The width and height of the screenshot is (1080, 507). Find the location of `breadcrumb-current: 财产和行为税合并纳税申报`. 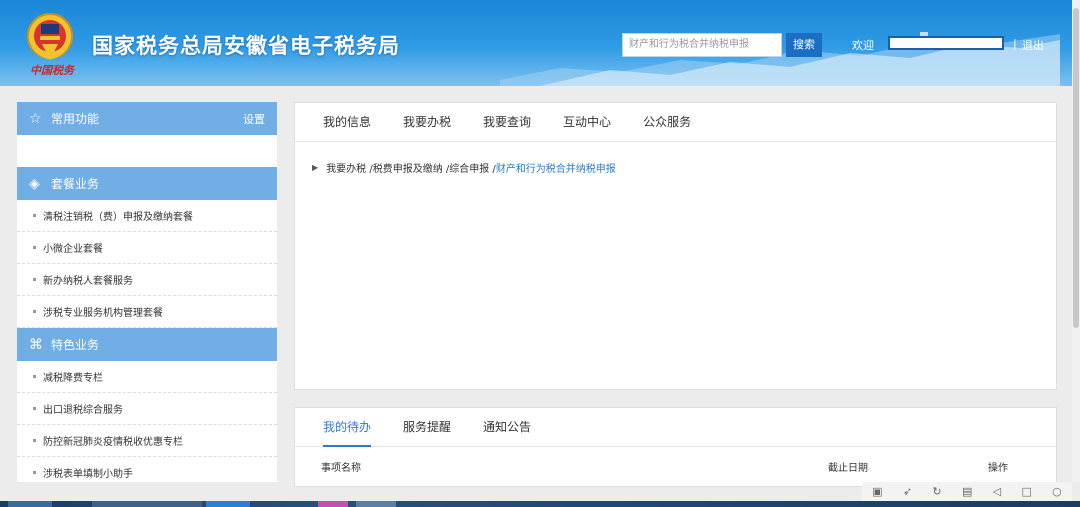

breadcrumb-current: 财产和行为税合并纳税申报 is located at coordinates (555, 169).